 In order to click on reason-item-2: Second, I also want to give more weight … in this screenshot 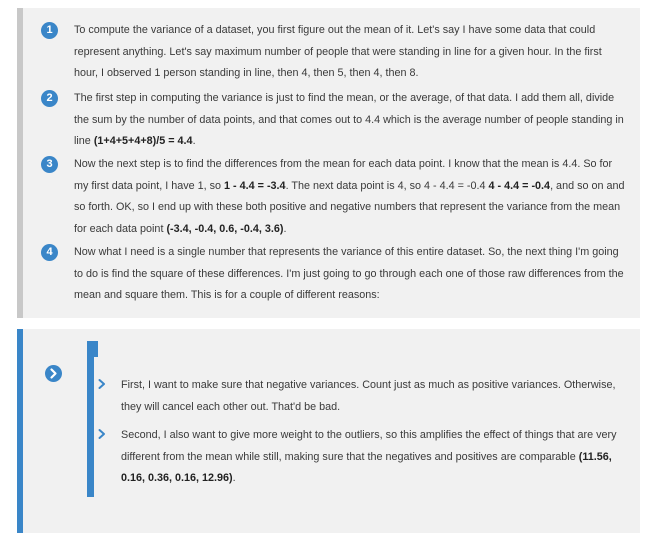, I will do `click(361, 457)`.